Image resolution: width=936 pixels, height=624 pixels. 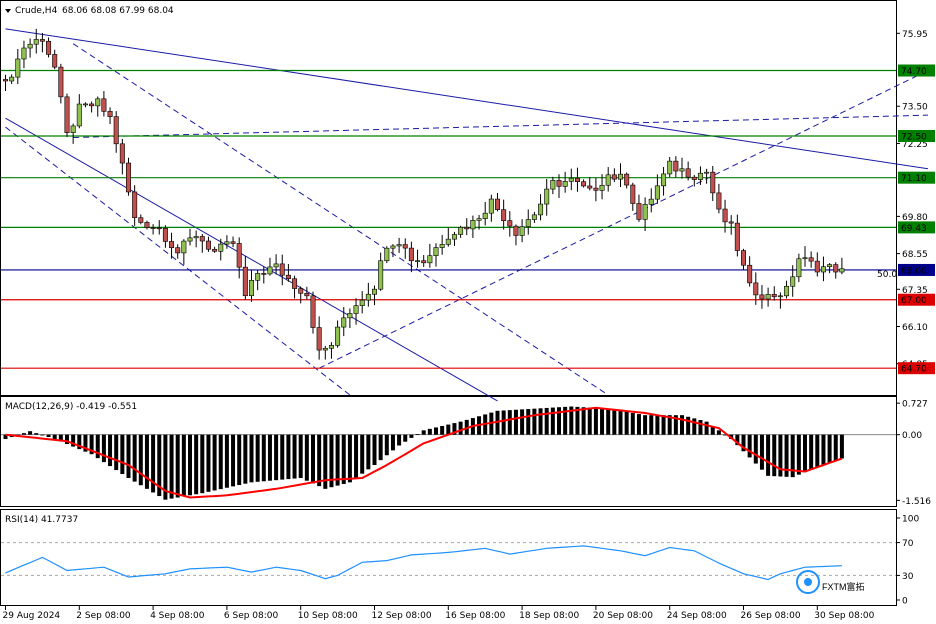 I want to click on level-tag-text-67.00: 67.00, so click(x=914, y=301).